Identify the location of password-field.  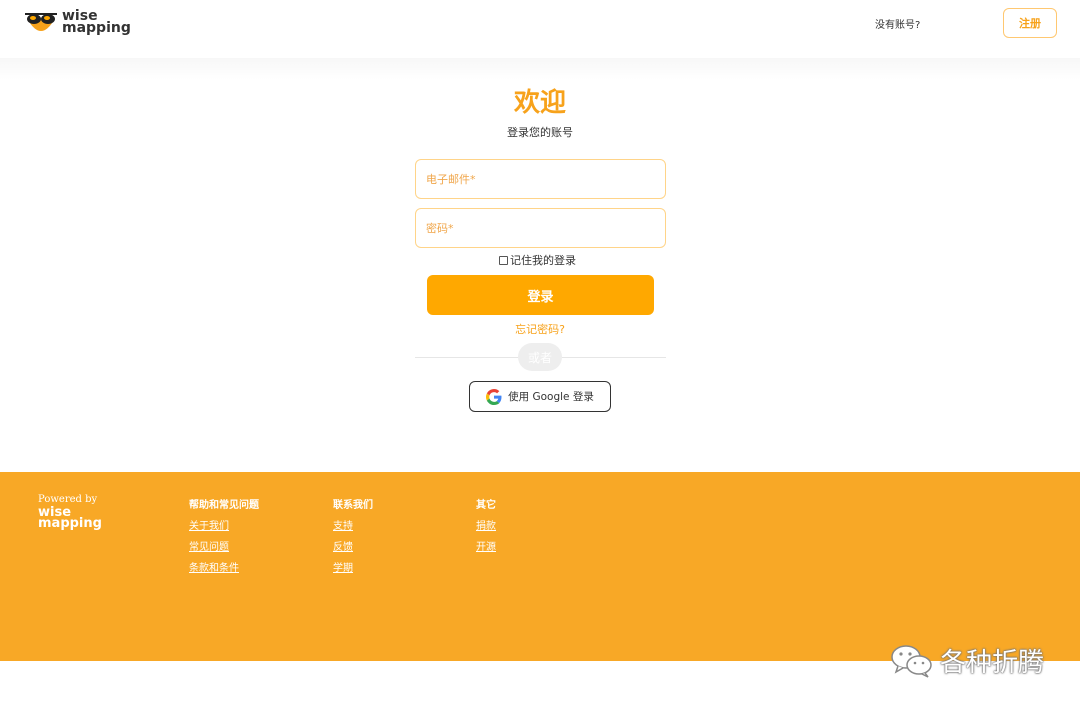
(540, 228).